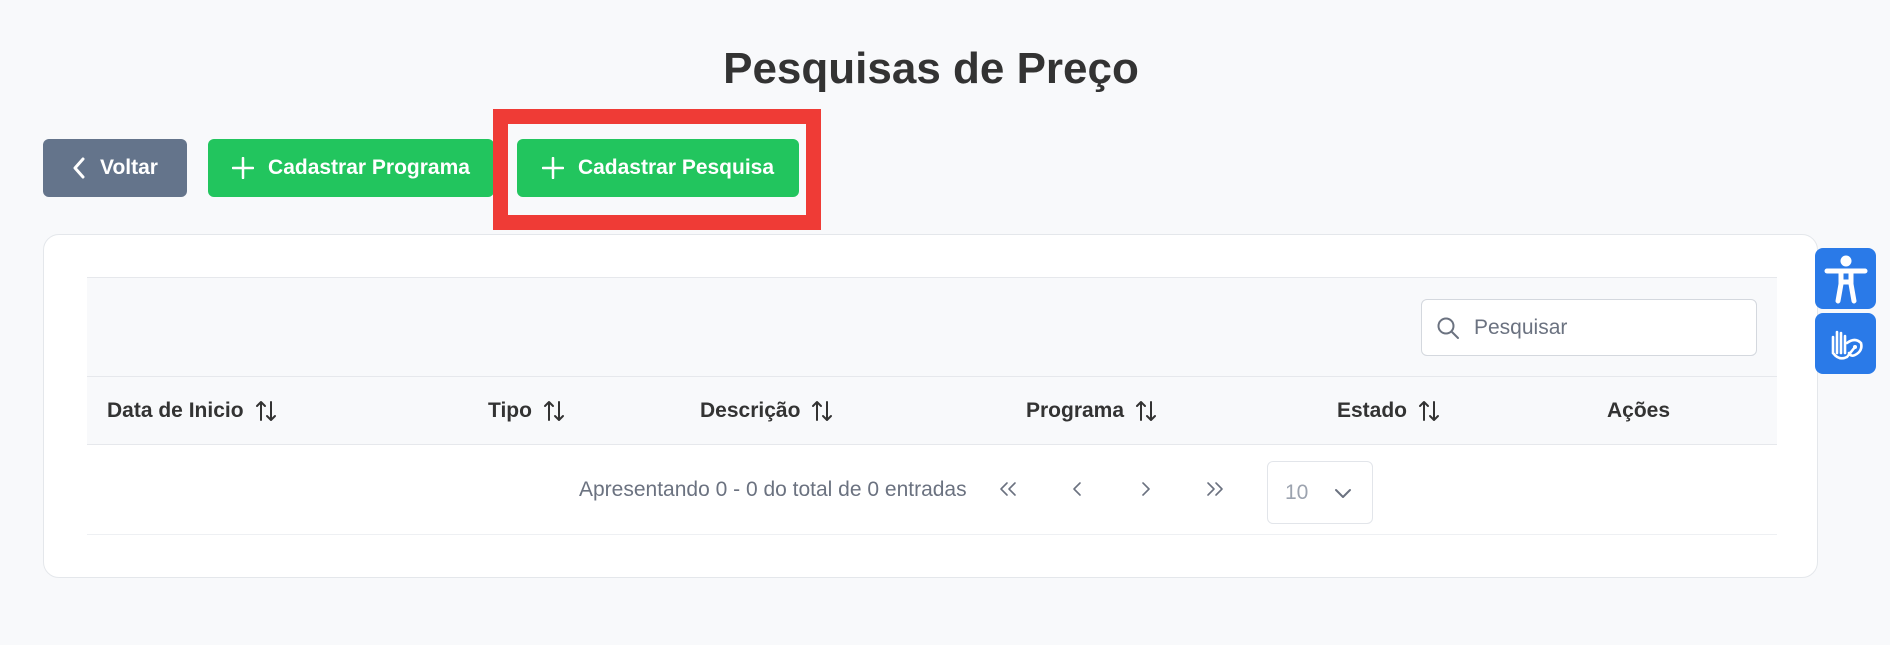 Image resolution: width=1890 pixels, height=645 pixels. I want to click on chevron-right-icon, so click(1146, 489).